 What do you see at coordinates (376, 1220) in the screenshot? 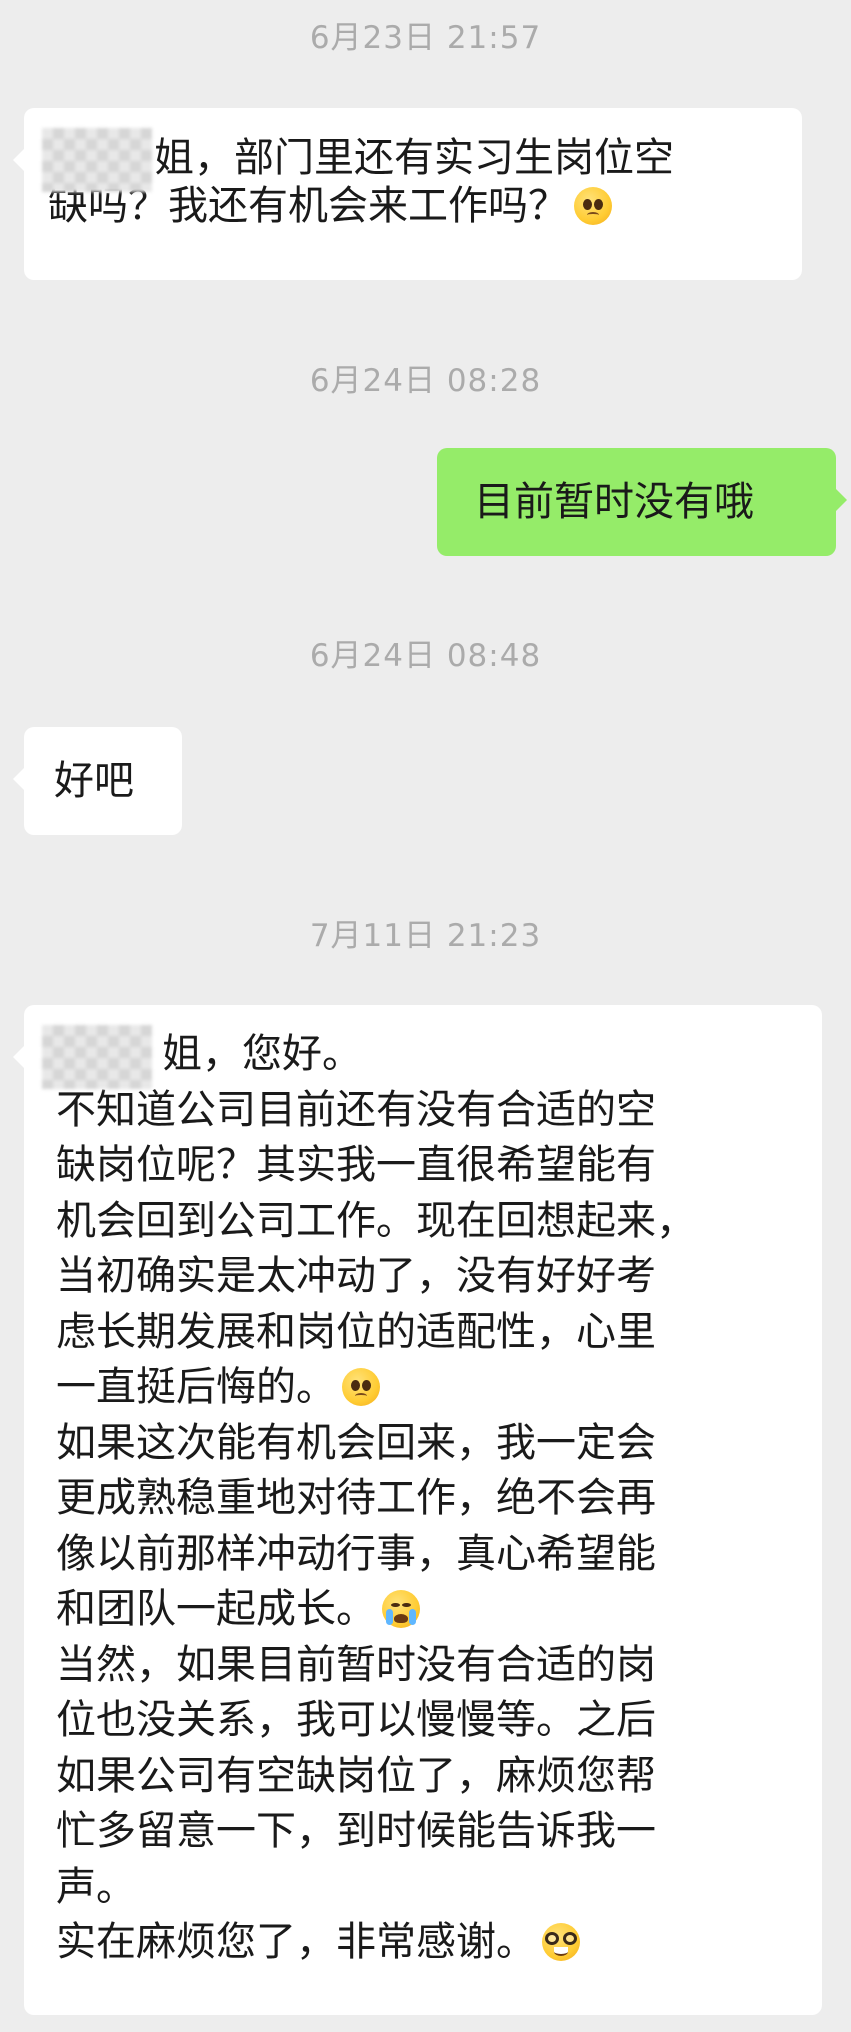
I see `message-text-line: 机会回到公司工作。现在回想起来，` at bounding box center [376, 1220].